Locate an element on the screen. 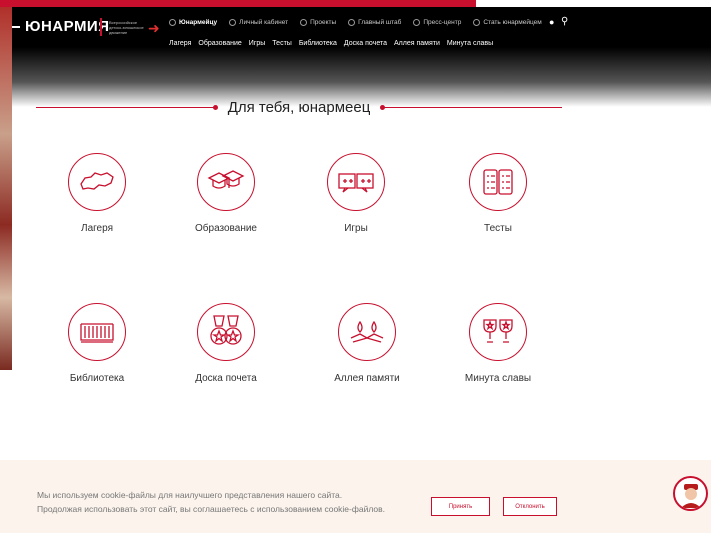 Image resolution: width=711 pixels, height=533 pixels. books-icon is located at coordinates (97, 333).